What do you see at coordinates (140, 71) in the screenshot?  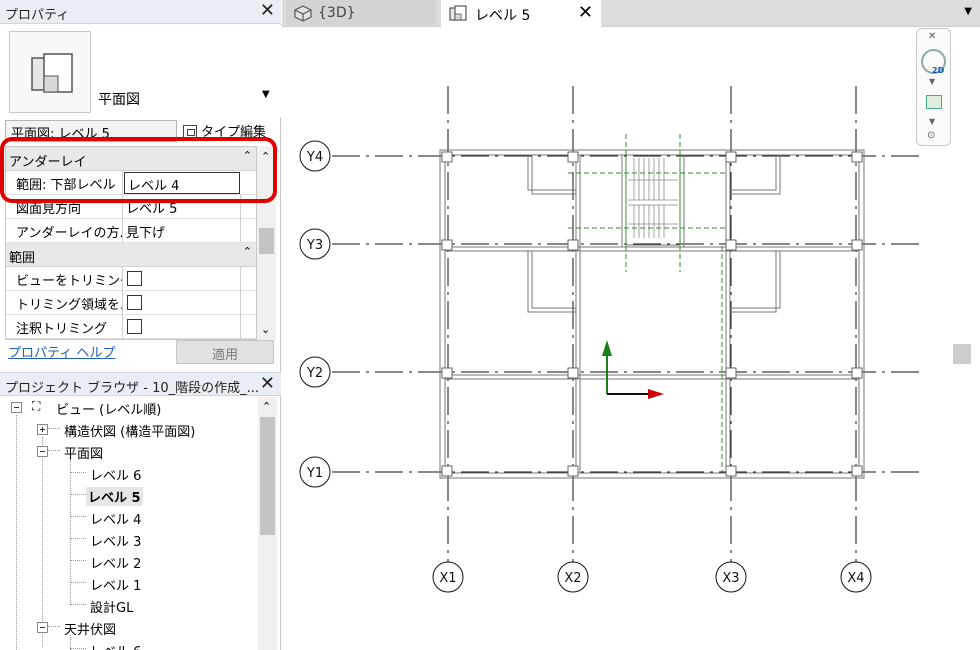 I see `type-selector: 平面図 ▼` at bounding box center [140, 71].